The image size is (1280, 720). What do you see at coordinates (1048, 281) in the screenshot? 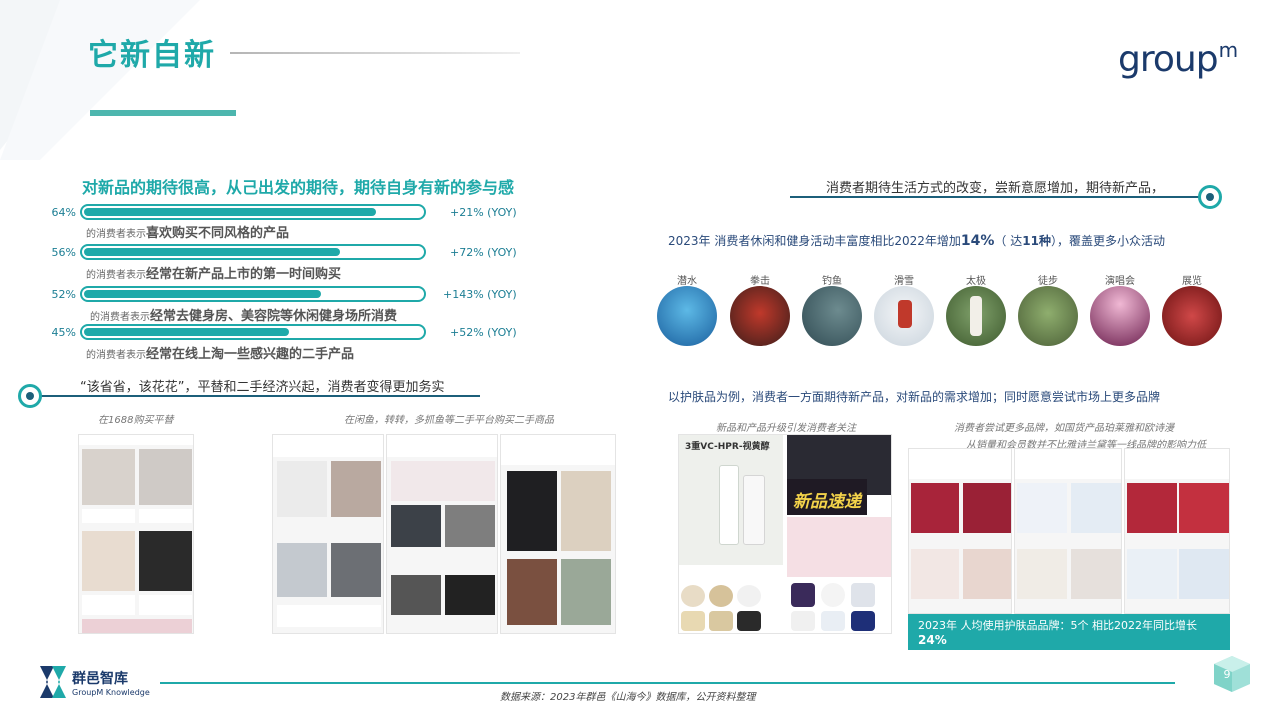
I see `activity-label: 徒步` at bounding box center [1048, 281].